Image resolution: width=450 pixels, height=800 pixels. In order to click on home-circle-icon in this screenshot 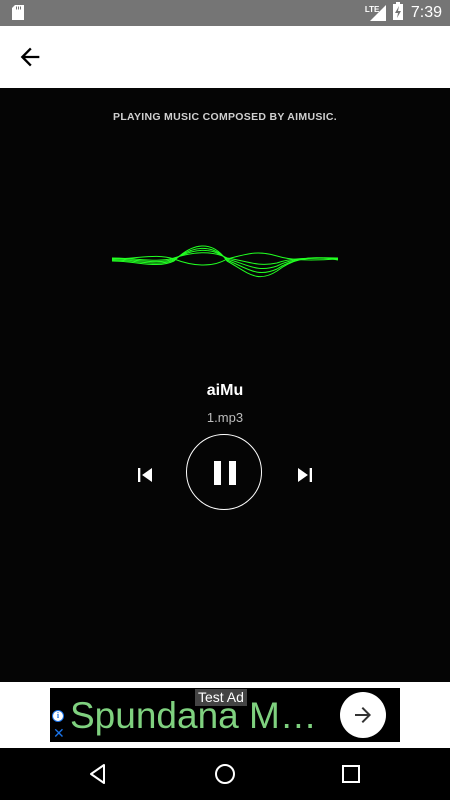, I will do `click(225, 774)`.